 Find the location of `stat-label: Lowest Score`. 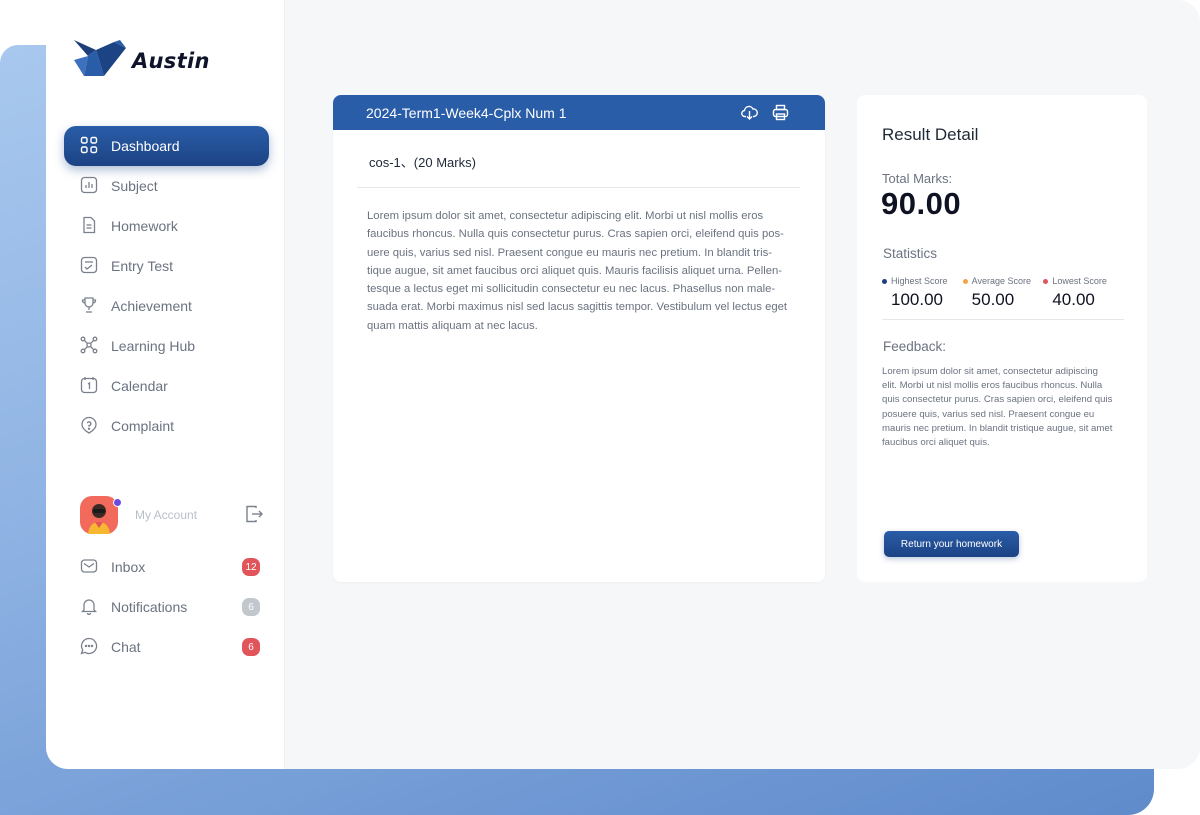

stat-label: Lowest Score is located at coordinates (1079, 281).